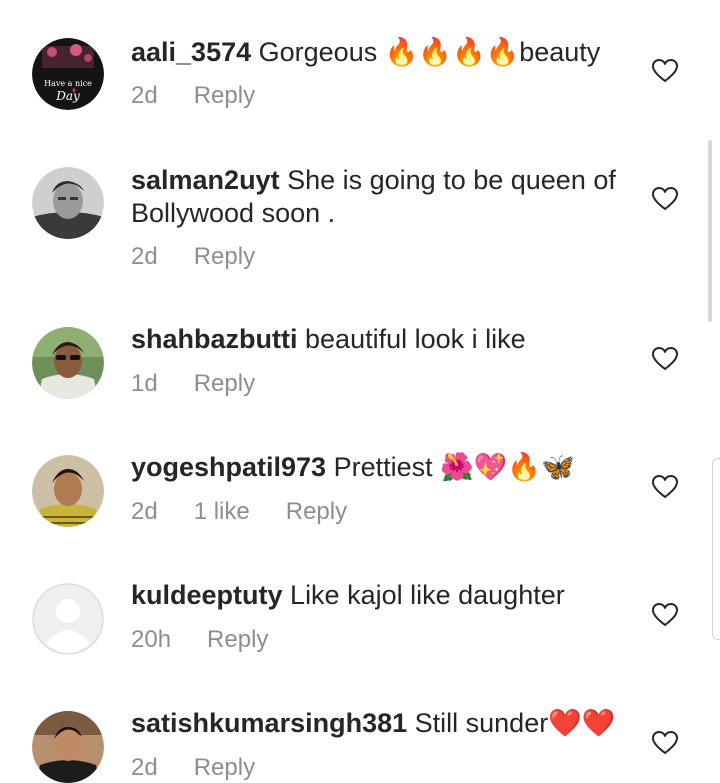 Image resolution: width=720 pixels, height=783 pixels. I want to click on comment-text: yogeshpatil973 Prettiest 🌺💖🔥🦋, so click(381, 467).